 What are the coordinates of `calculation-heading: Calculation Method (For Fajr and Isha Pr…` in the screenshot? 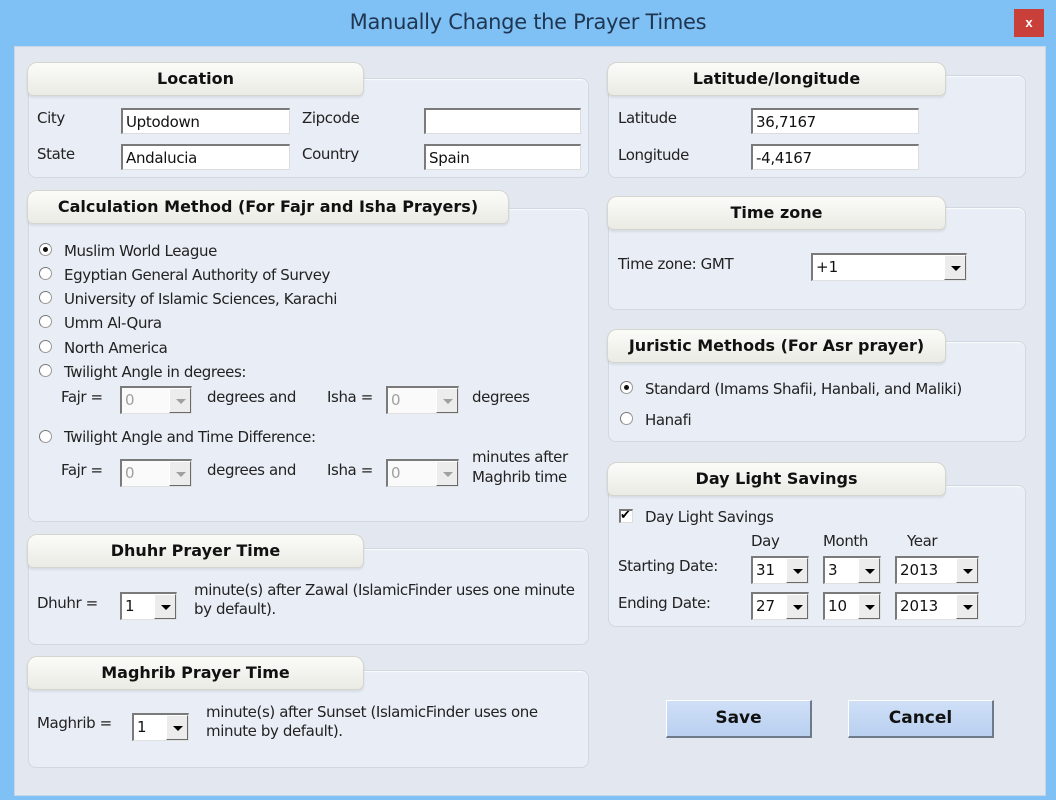 It's located at (268, 207).